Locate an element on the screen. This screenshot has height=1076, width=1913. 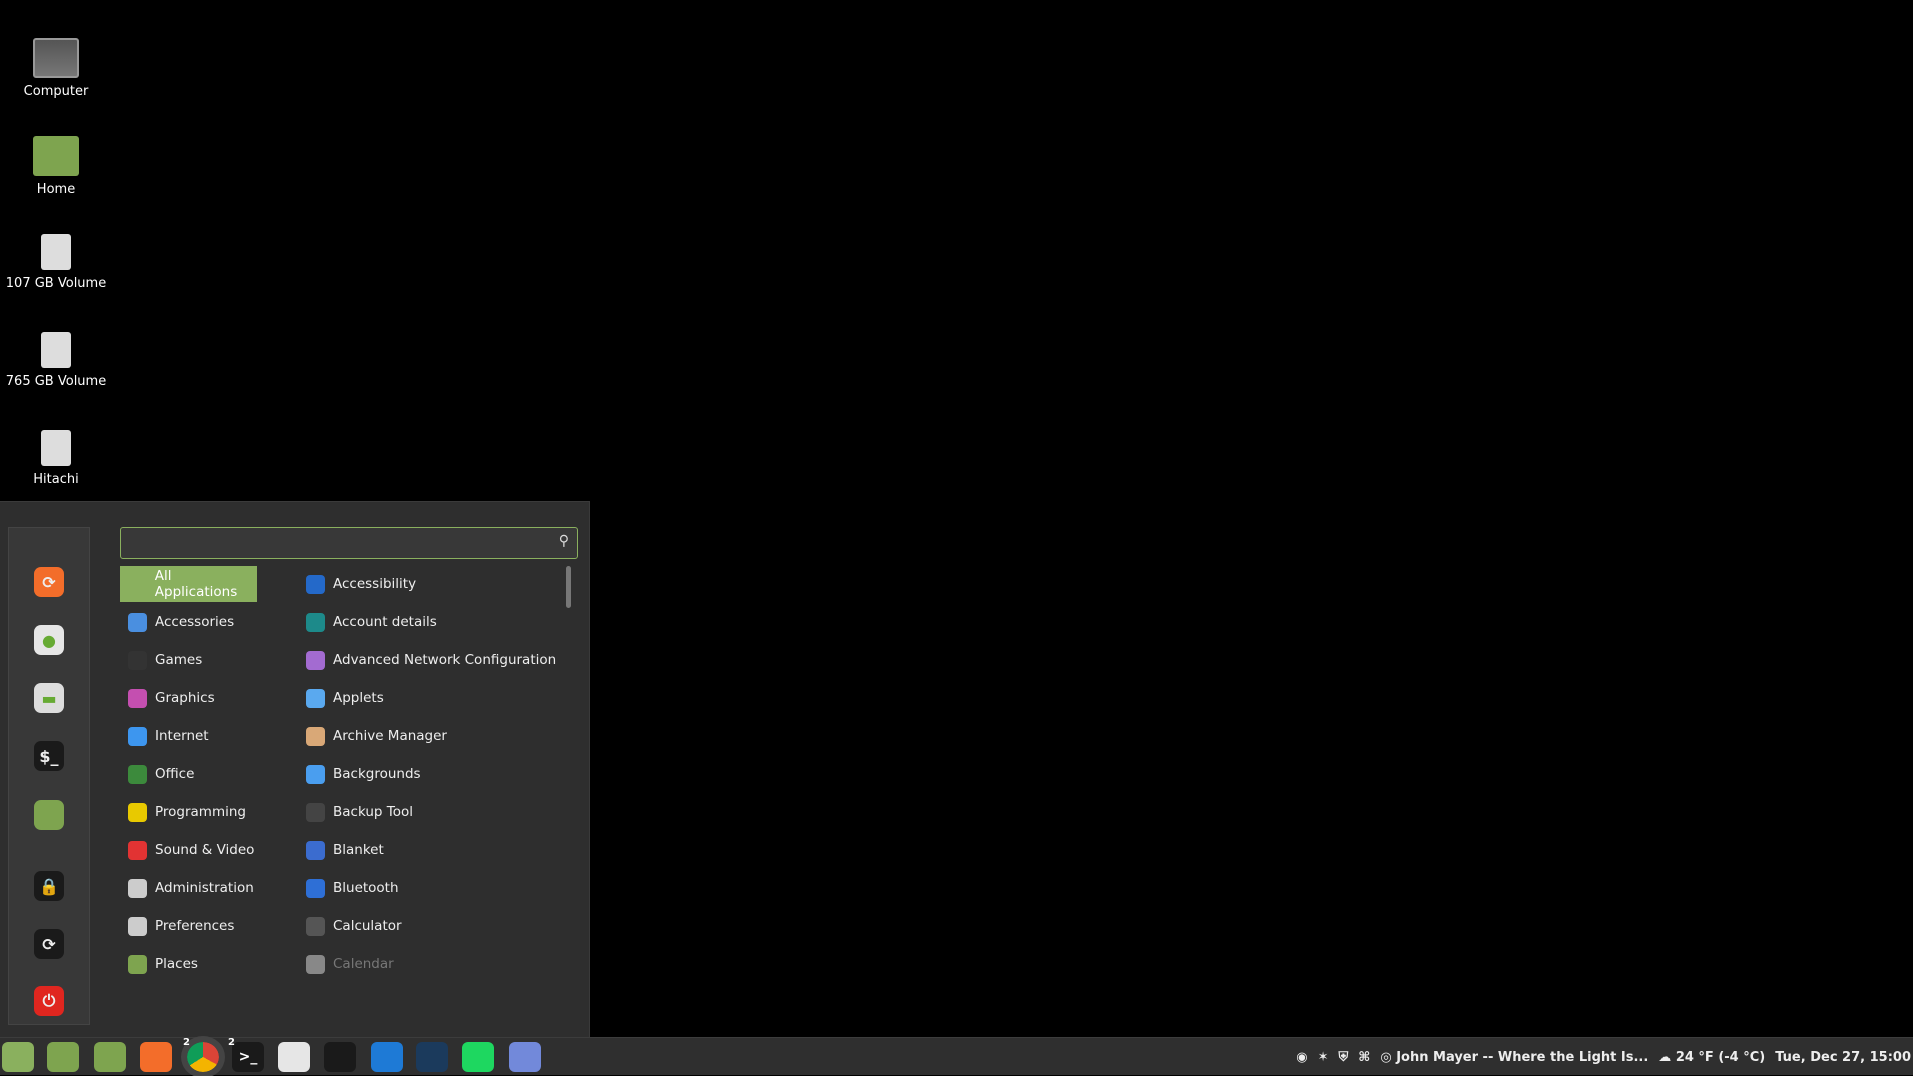
taskbar-chrome: 2 is located at coordinates (203, 1056).